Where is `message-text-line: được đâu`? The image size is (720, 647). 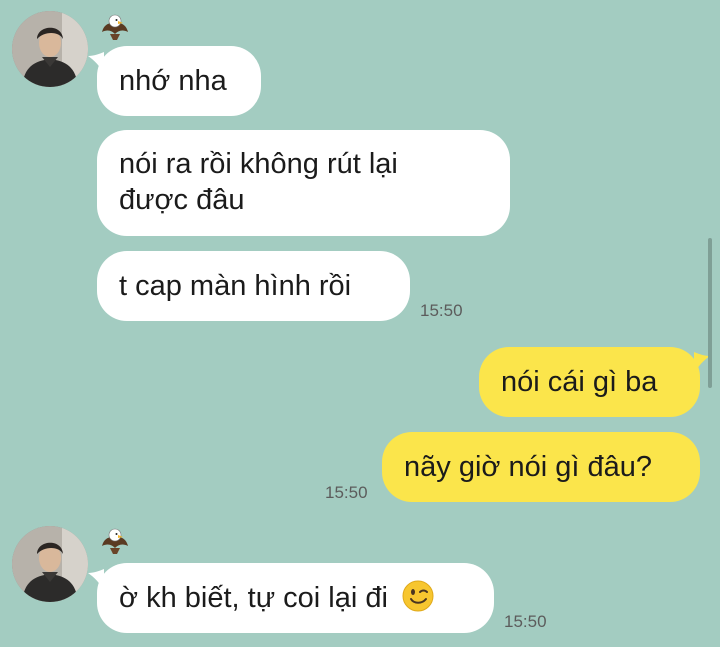
message-text-line: được đâu is located at coordinates (182, 200).